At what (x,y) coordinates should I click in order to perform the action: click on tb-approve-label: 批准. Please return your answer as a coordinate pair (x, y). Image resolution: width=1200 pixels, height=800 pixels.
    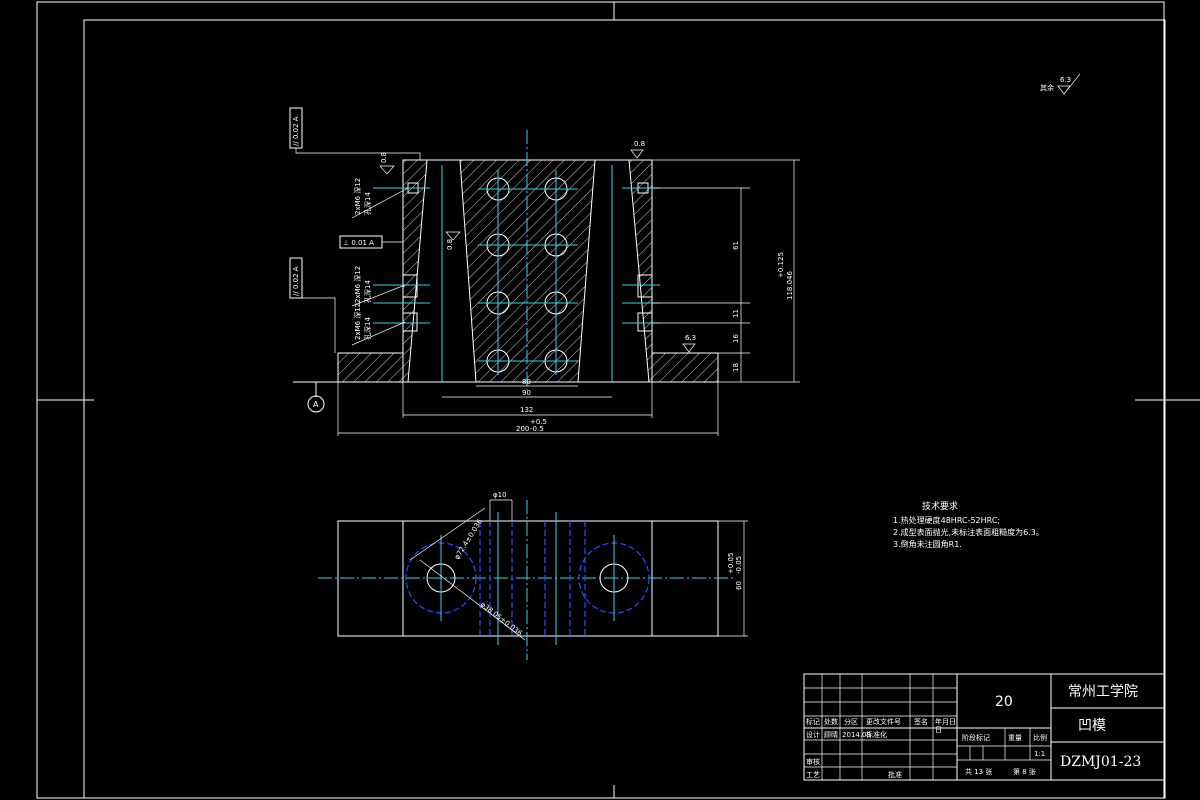
    Looking at the image, I should click on (895, 774).